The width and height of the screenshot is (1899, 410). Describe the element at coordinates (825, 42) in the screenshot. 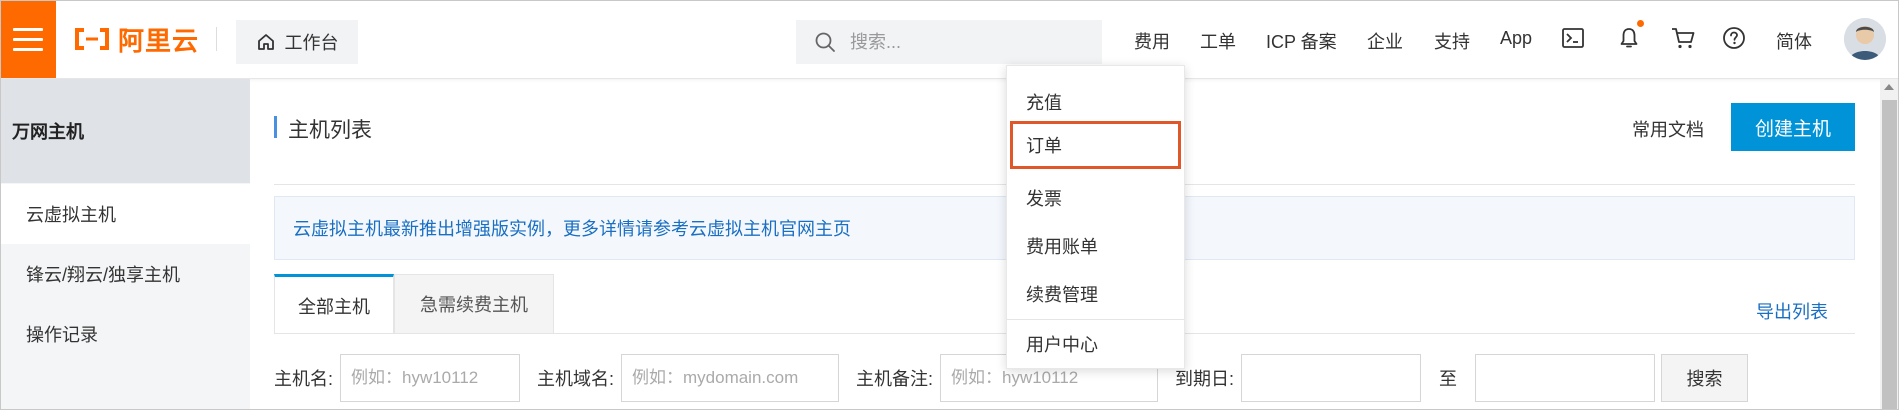

I see `search-icon` at that location.